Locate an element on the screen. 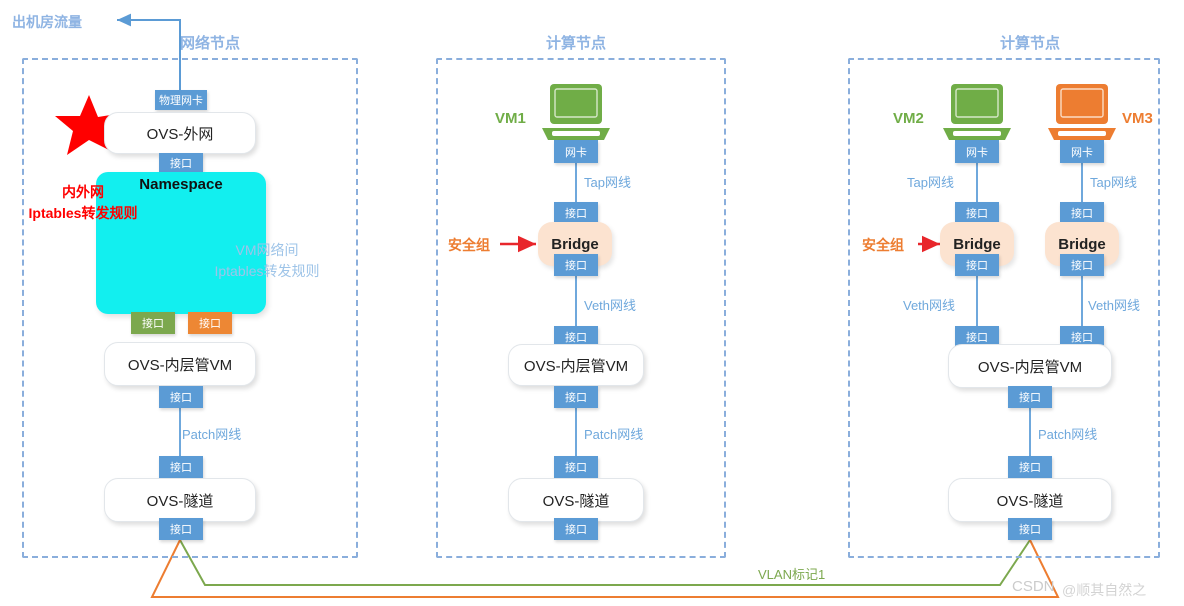  compute-node-2-patch-wire-label: Patch网线 is located at coordinates (1068, 434).